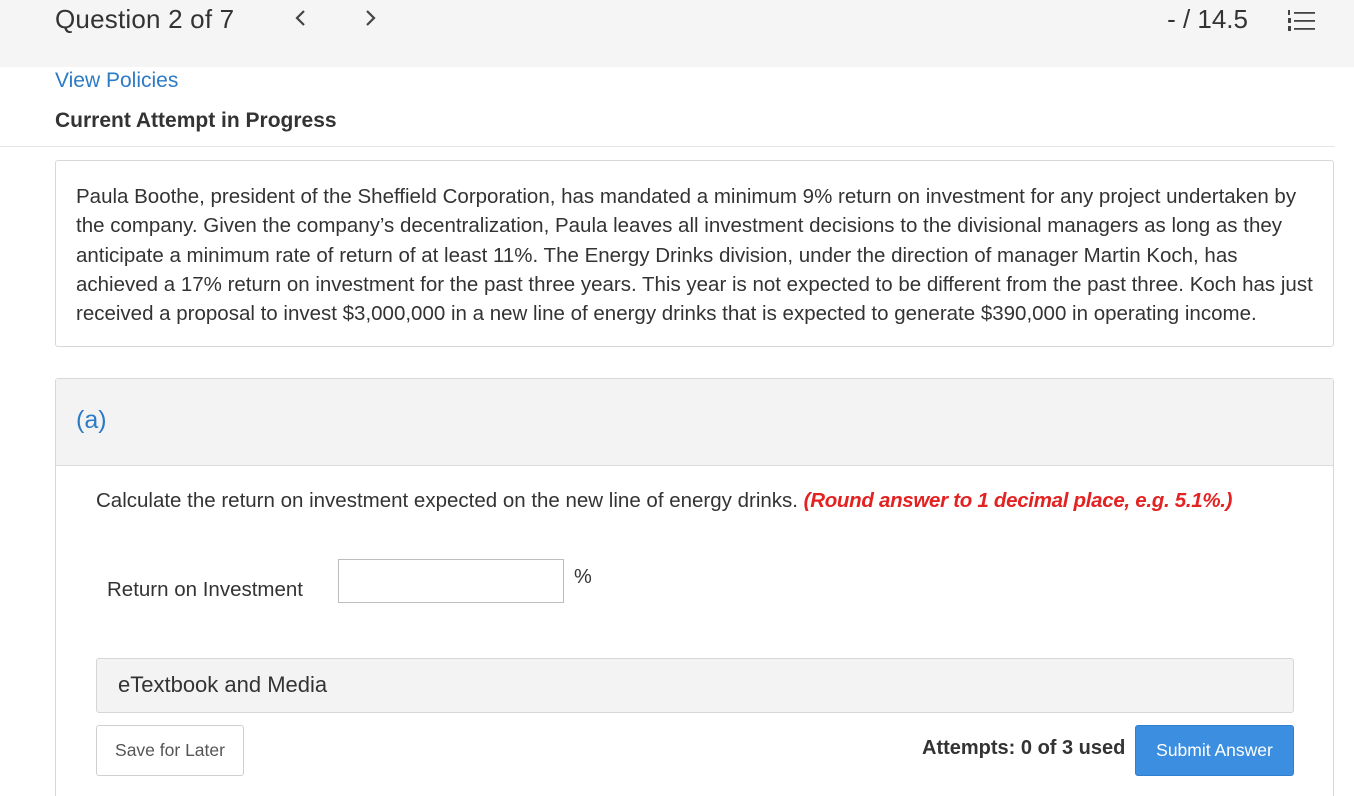  Describe the element at coordinates (371, 21) in the screenshot. I see `chevron-right-icon` at that location.